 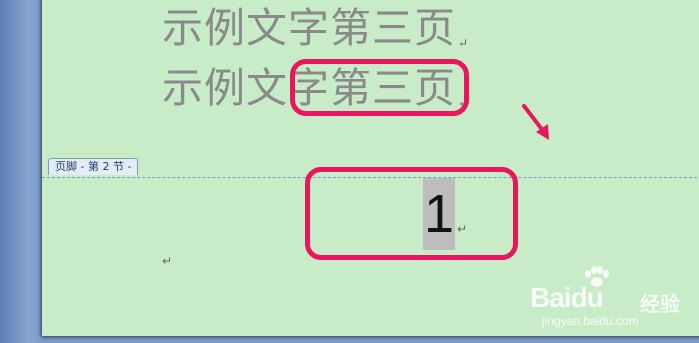 What do you see at coordinates (610, 297) in the screenshot?
I see `baidu-jingyan-watermark: Baidu 经验 jingyan.baidu.com` at bounding box center [610, 297].